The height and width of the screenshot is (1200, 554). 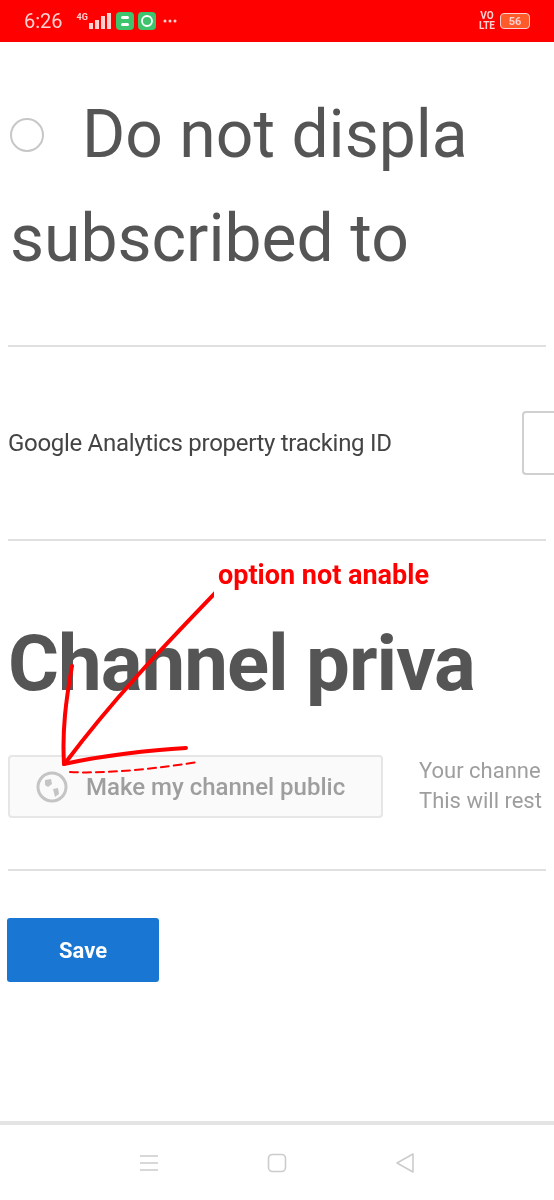 I want to click on radio-label: subscribed to, so click(x=209, y=239).